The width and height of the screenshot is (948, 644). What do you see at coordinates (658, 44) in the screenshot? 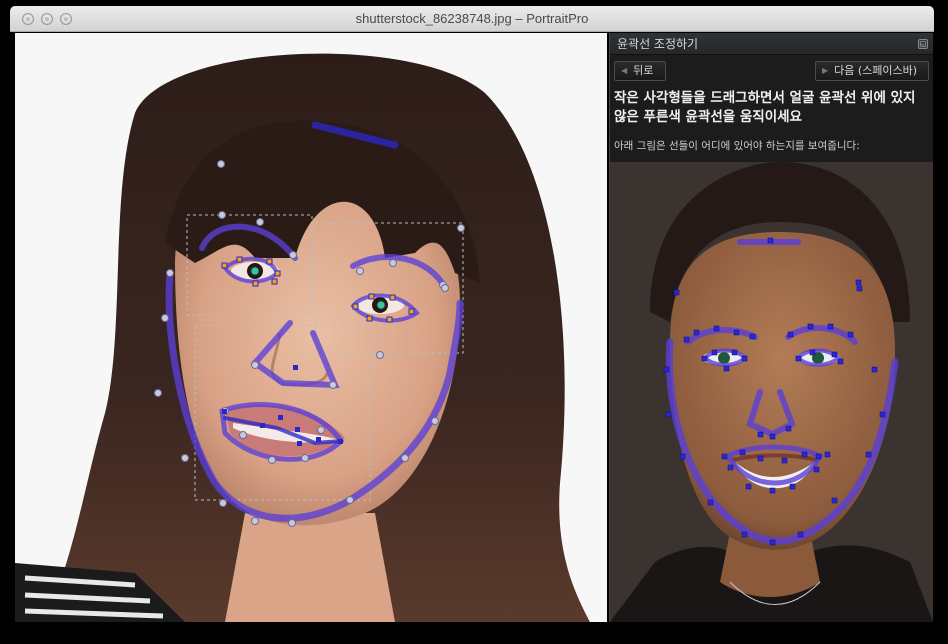
I see `panel-title: 윤곽선 조정하기` at bounding box center [658, 44].